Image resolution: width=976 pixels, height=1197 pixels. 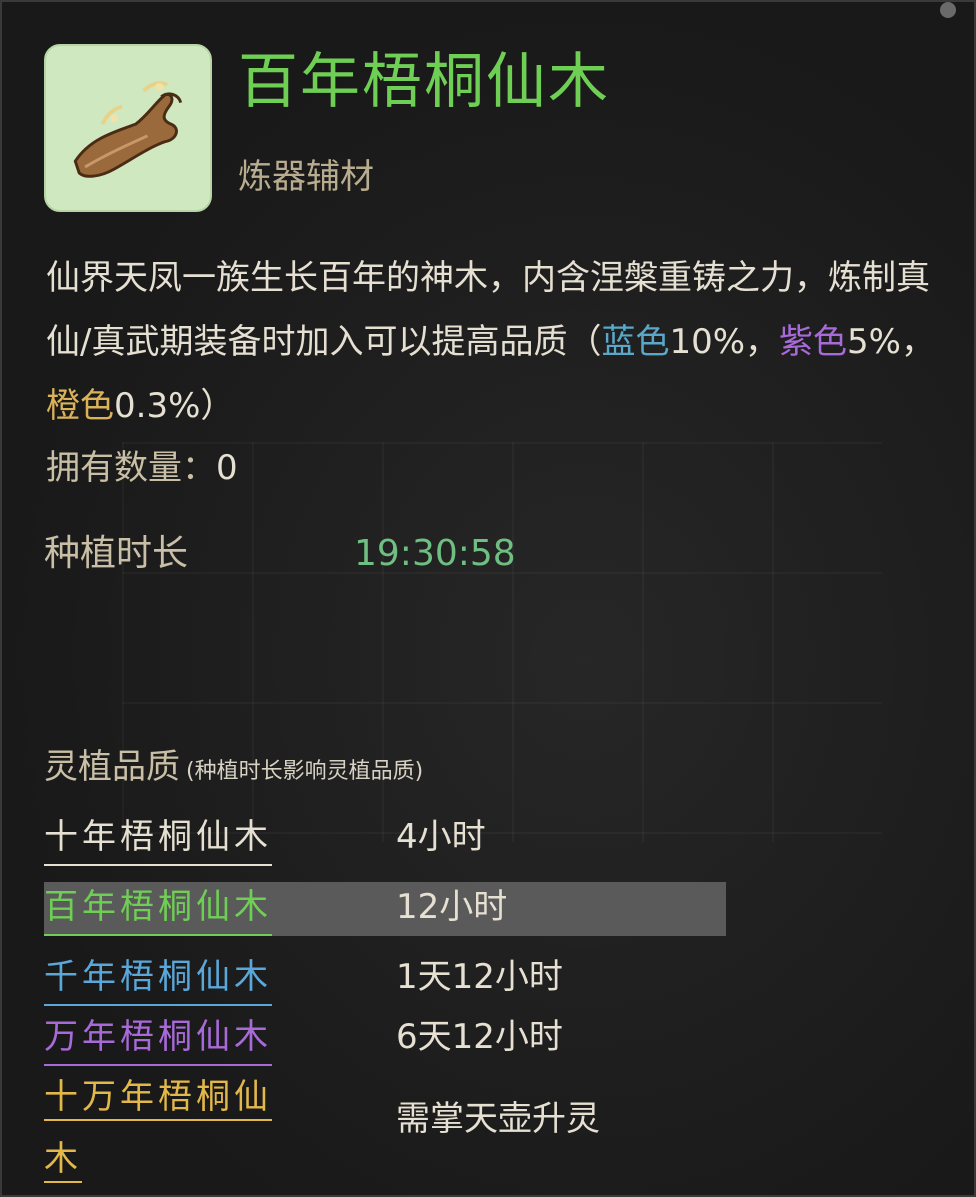 What do you see at coordinates (479, 977) in the screenshot?
I see `quality-tier-duration: 1天12小时` at bounding box center [479, 977].